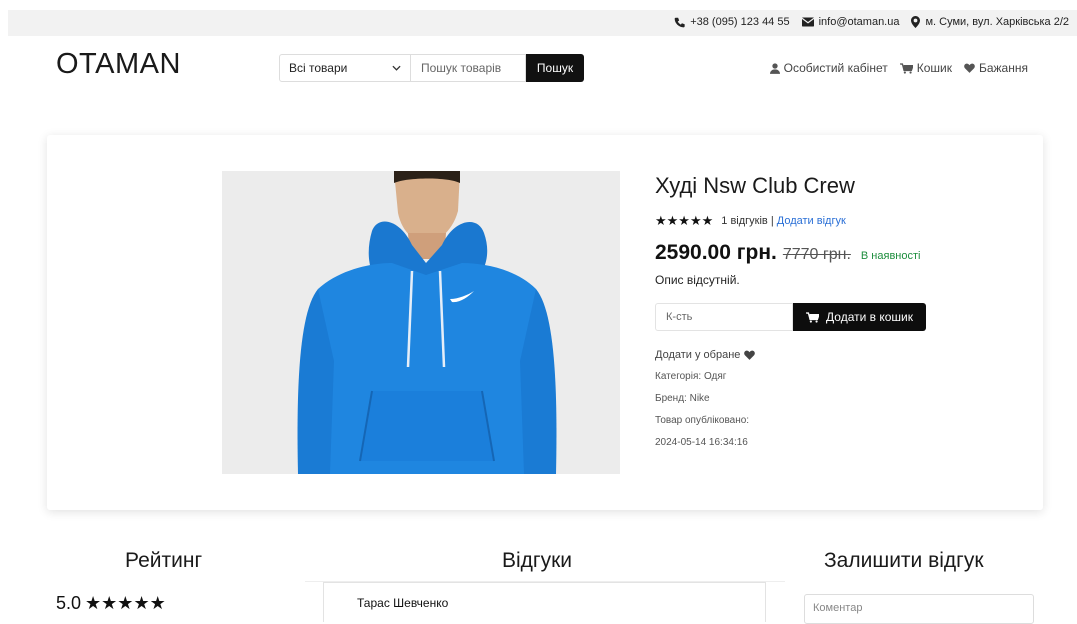 The image size is (1077, 624). What do you see at coordinates (859, 22) in the screenshot?
I see `email-text: info@otaman.ua` at bounding box center [859, 22].